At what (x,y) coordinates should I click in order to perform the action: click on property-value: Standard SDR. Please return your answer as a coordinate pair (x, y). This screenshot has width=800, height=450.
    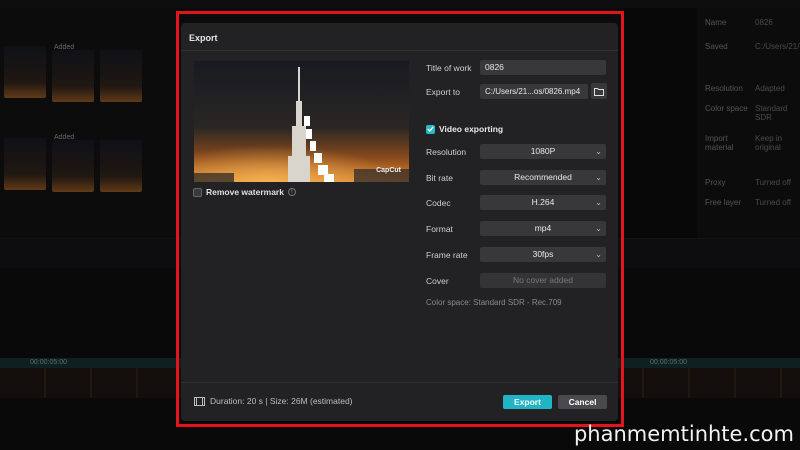
    Looking at the image, I should click on (771, 113).